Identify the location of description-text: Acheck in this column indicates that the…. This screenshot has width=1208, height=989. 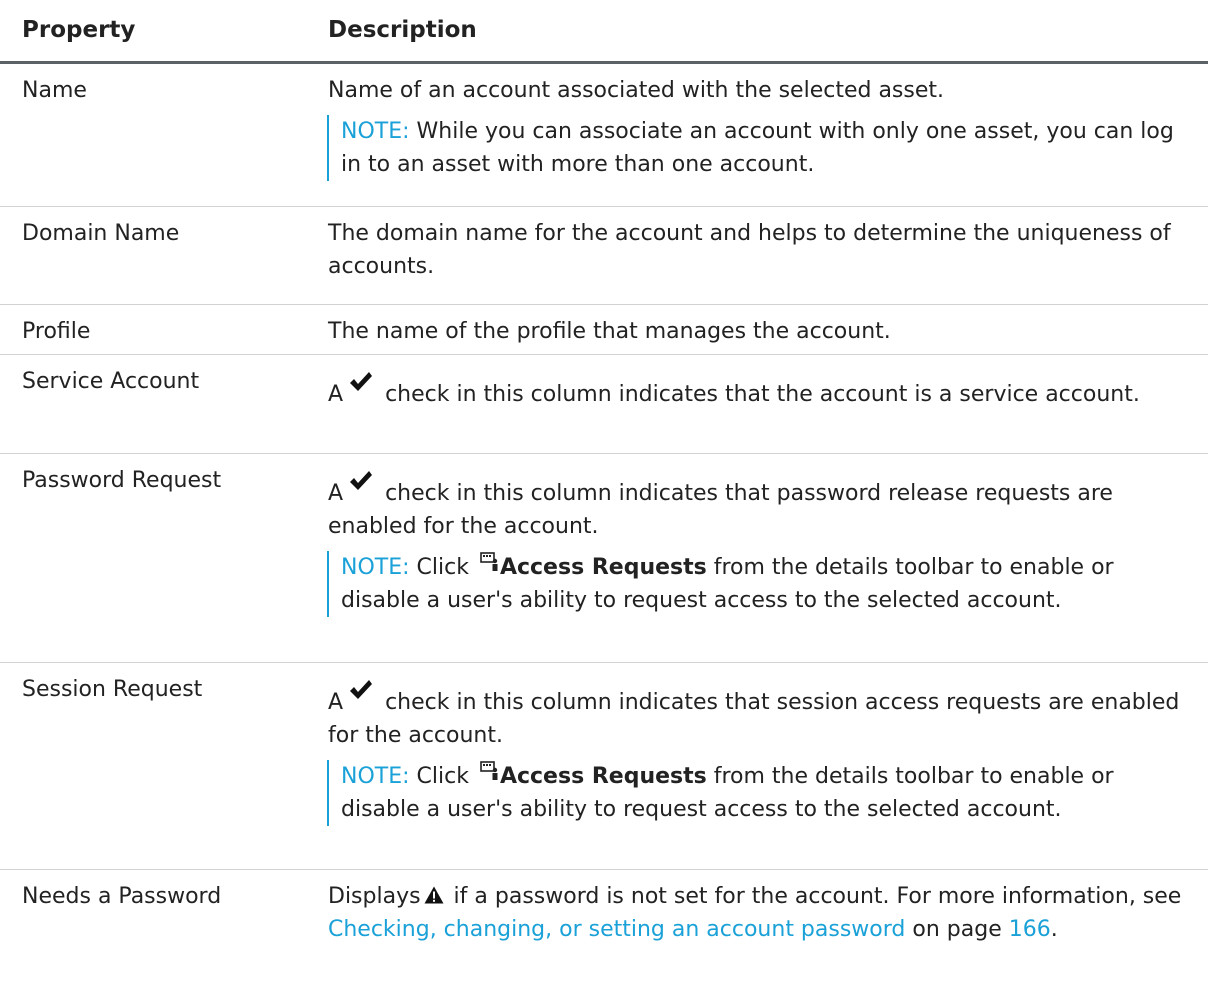
(758, 388).